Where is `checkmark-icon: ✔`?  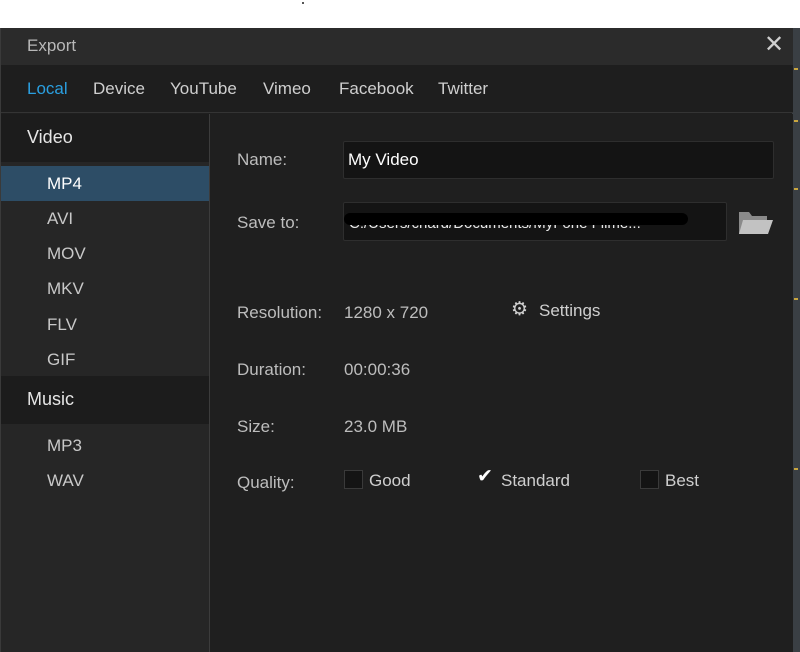
checkmark-icon: ✔ is located at coordinates (485, 476).